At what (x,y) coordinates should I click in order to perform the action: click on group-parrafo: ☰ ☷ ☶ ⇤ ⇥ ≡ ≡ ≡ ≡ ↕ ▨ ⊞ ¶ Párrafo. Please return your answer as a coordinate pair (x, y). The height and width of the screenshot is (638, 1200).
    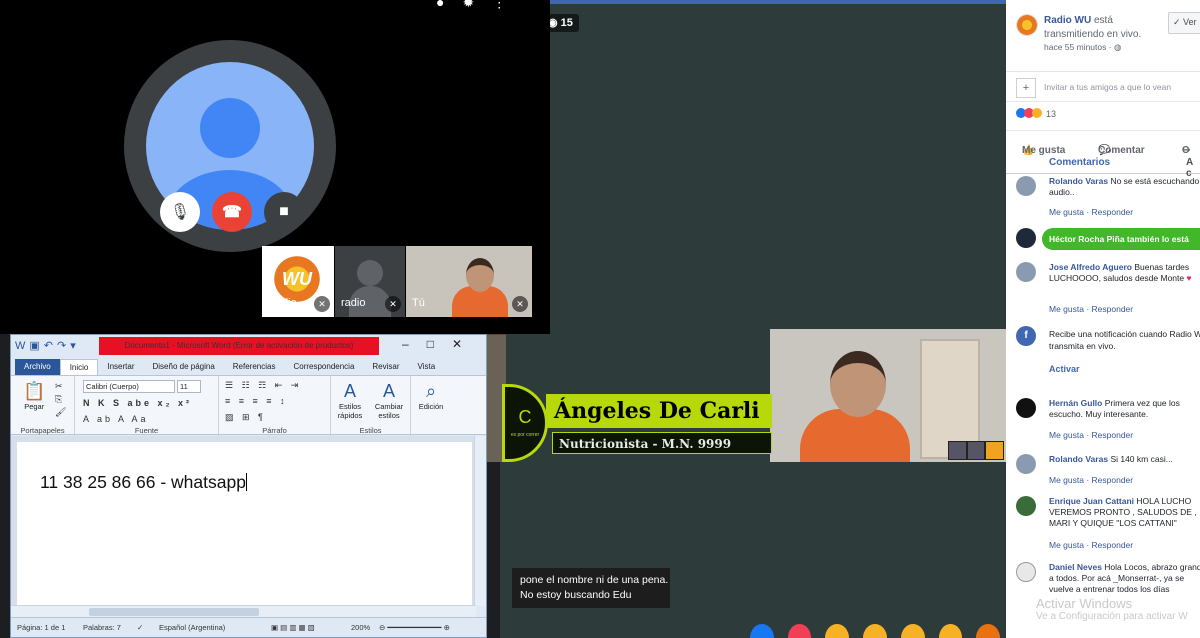
    Looking at the image, I should click on (275, 406).